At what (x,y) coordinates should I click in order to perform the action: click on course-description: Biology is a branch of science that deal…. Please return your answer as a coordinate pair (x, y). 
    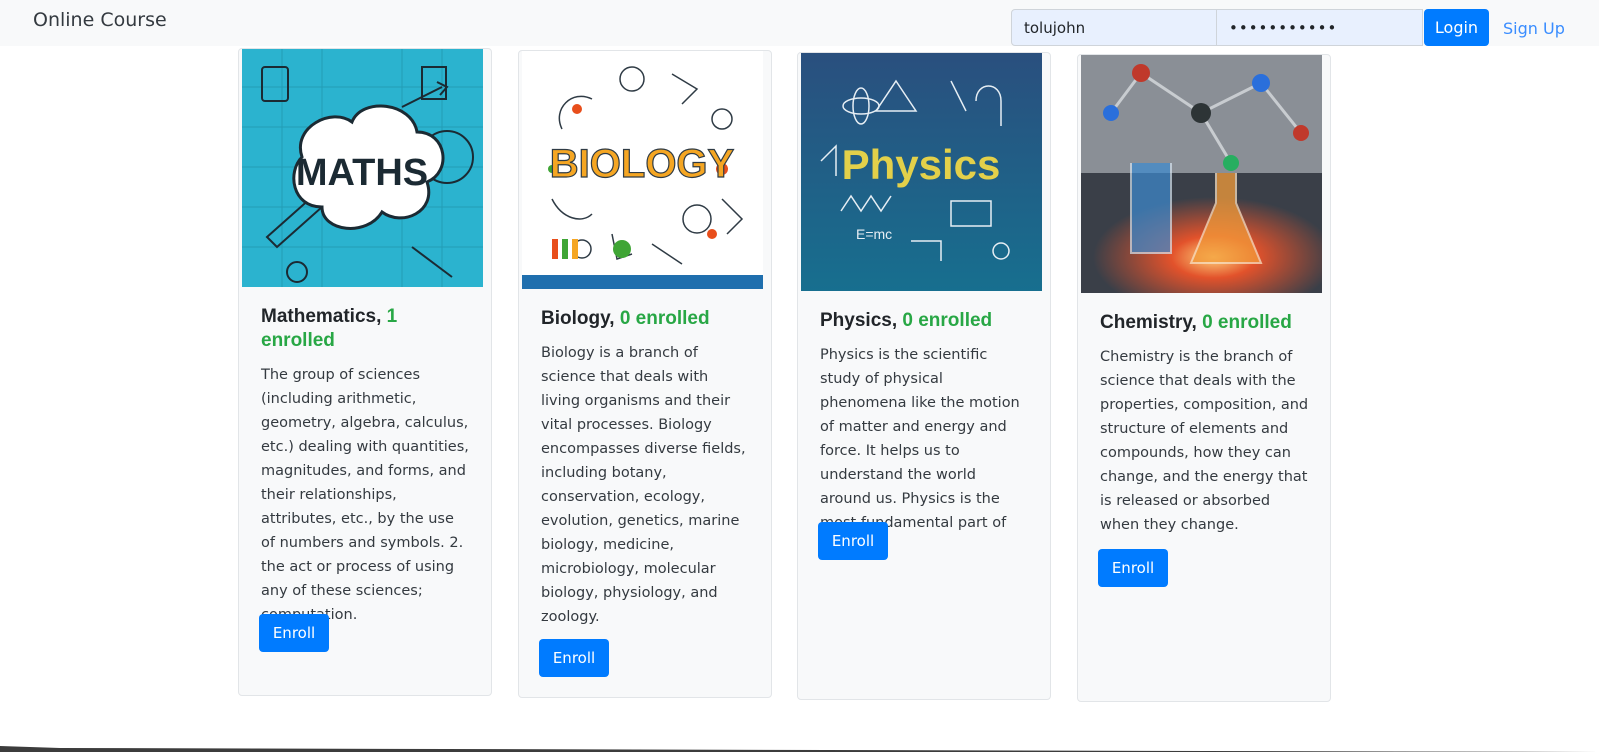
    Looking at the image, I should click on (643, 485).